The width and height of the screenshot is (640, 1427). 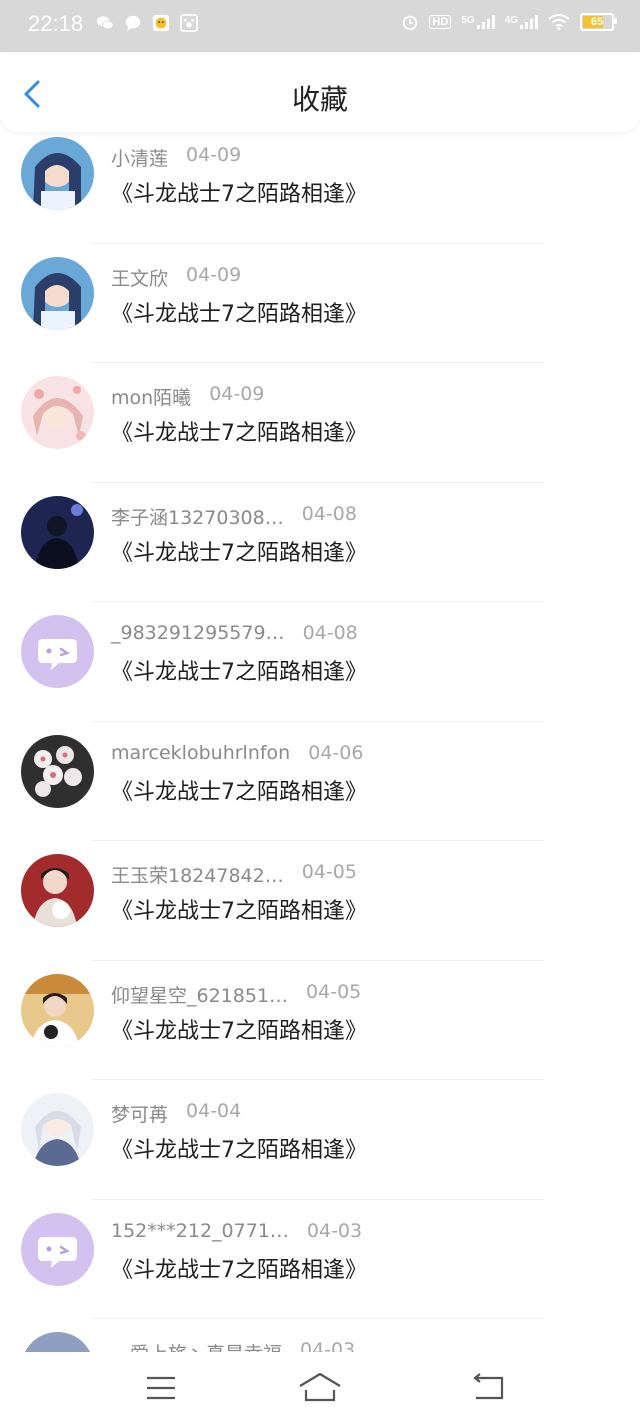 I want to click on favorite-row: 梦可苒 04-04 《斗龙战士7之陌路相逢》, so click(x=320, y=1140).